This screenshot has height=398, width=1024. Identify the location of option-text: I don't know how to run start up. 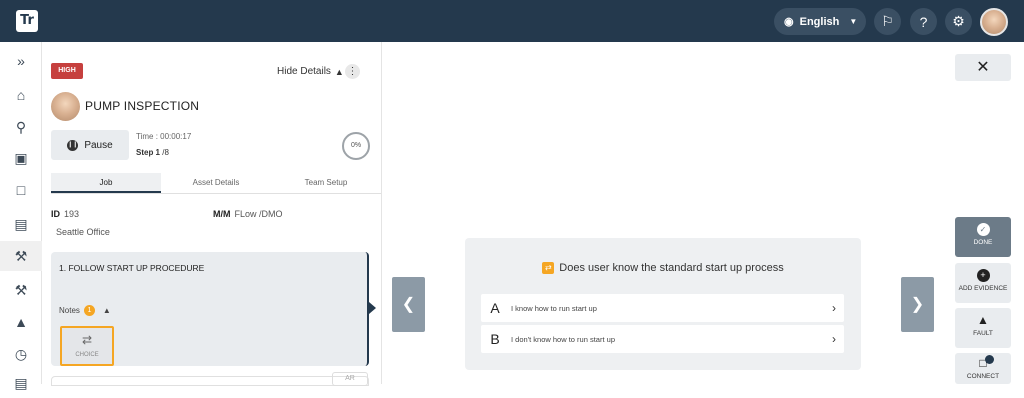
(563, 339).